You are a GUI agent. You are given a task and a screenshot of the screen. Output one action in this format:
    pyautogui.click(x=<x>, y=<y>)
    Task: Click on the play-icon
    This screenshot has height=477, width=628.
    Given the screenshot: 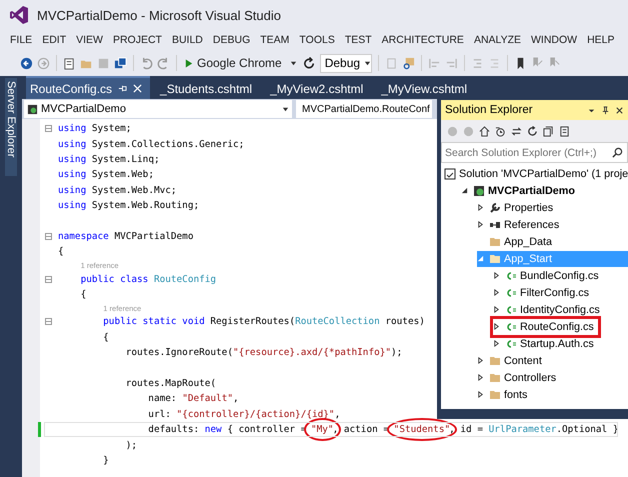 What is the action you would take?
    pyautogui.click(x=189, y=63)
    